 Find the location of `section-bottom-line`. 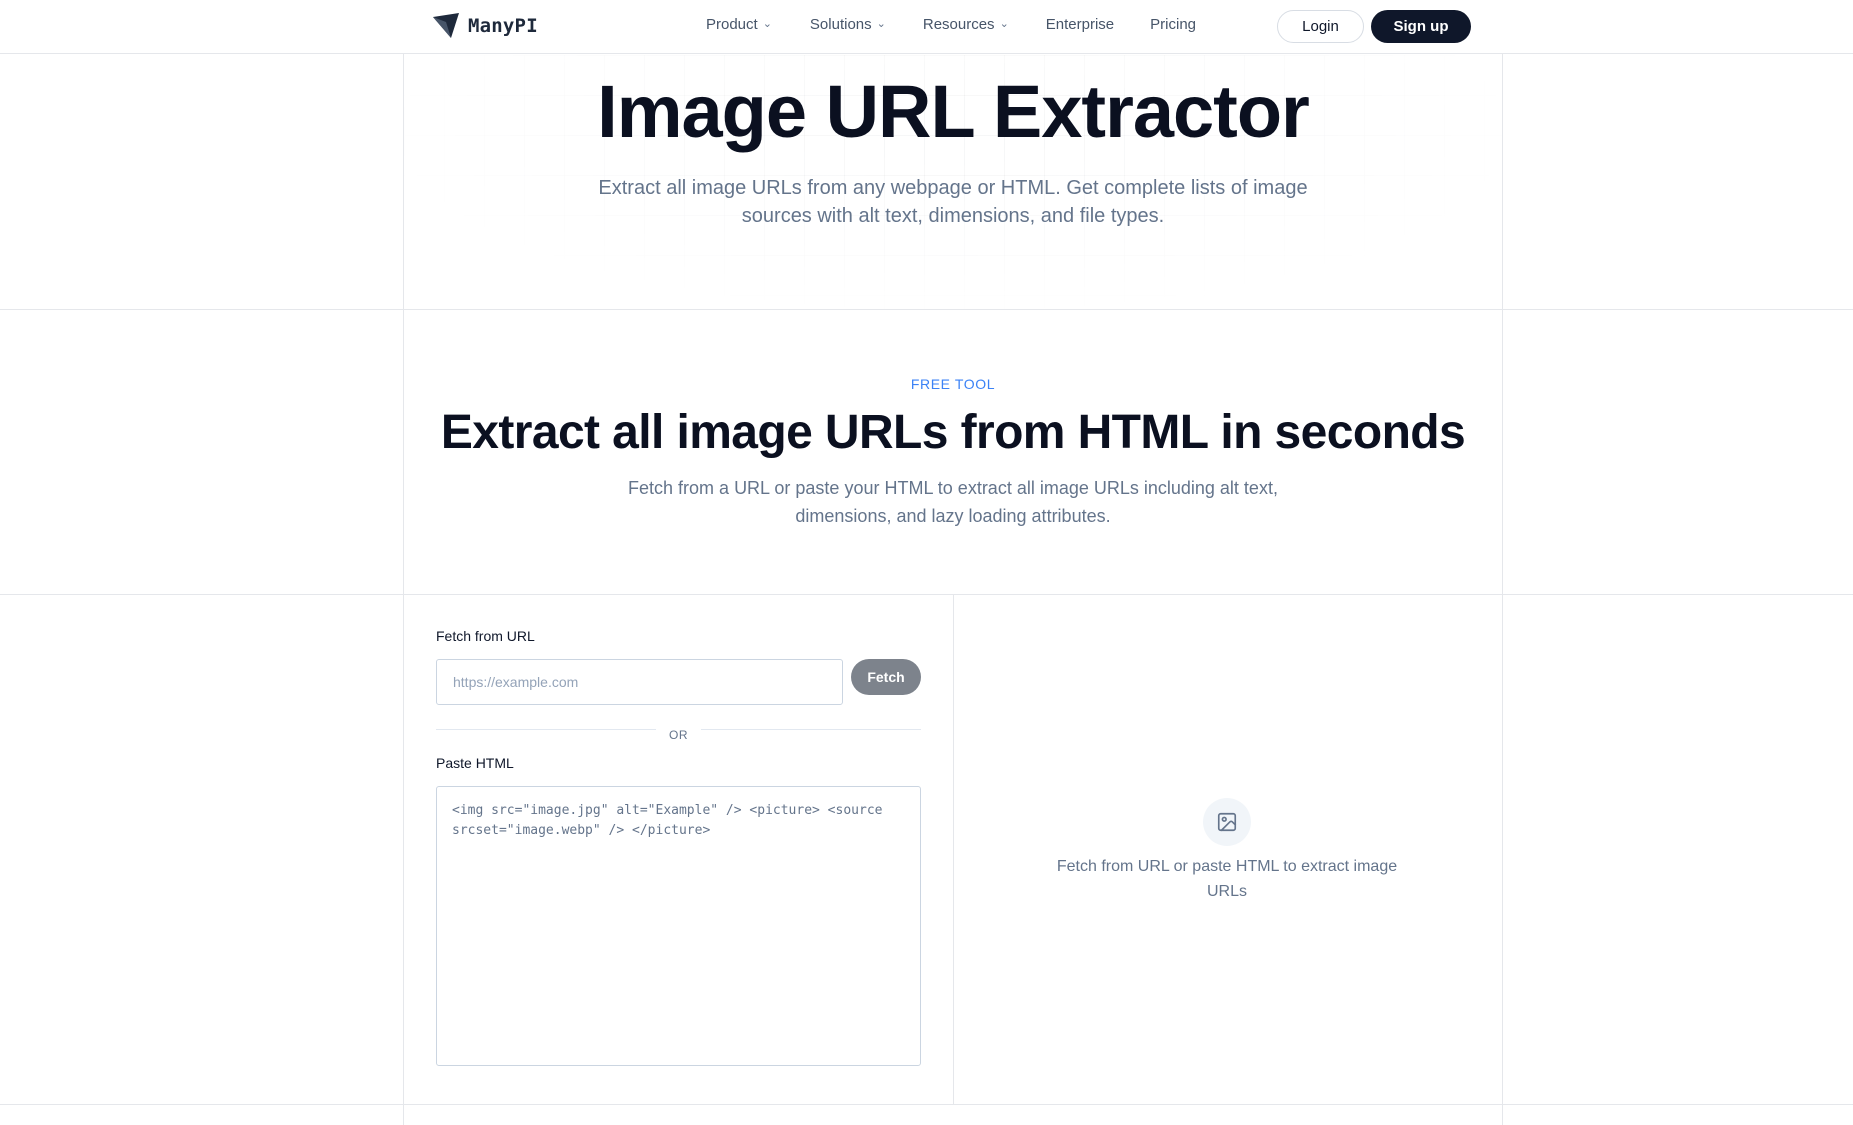

section-bottom-line is located at coordinates (926, 594).